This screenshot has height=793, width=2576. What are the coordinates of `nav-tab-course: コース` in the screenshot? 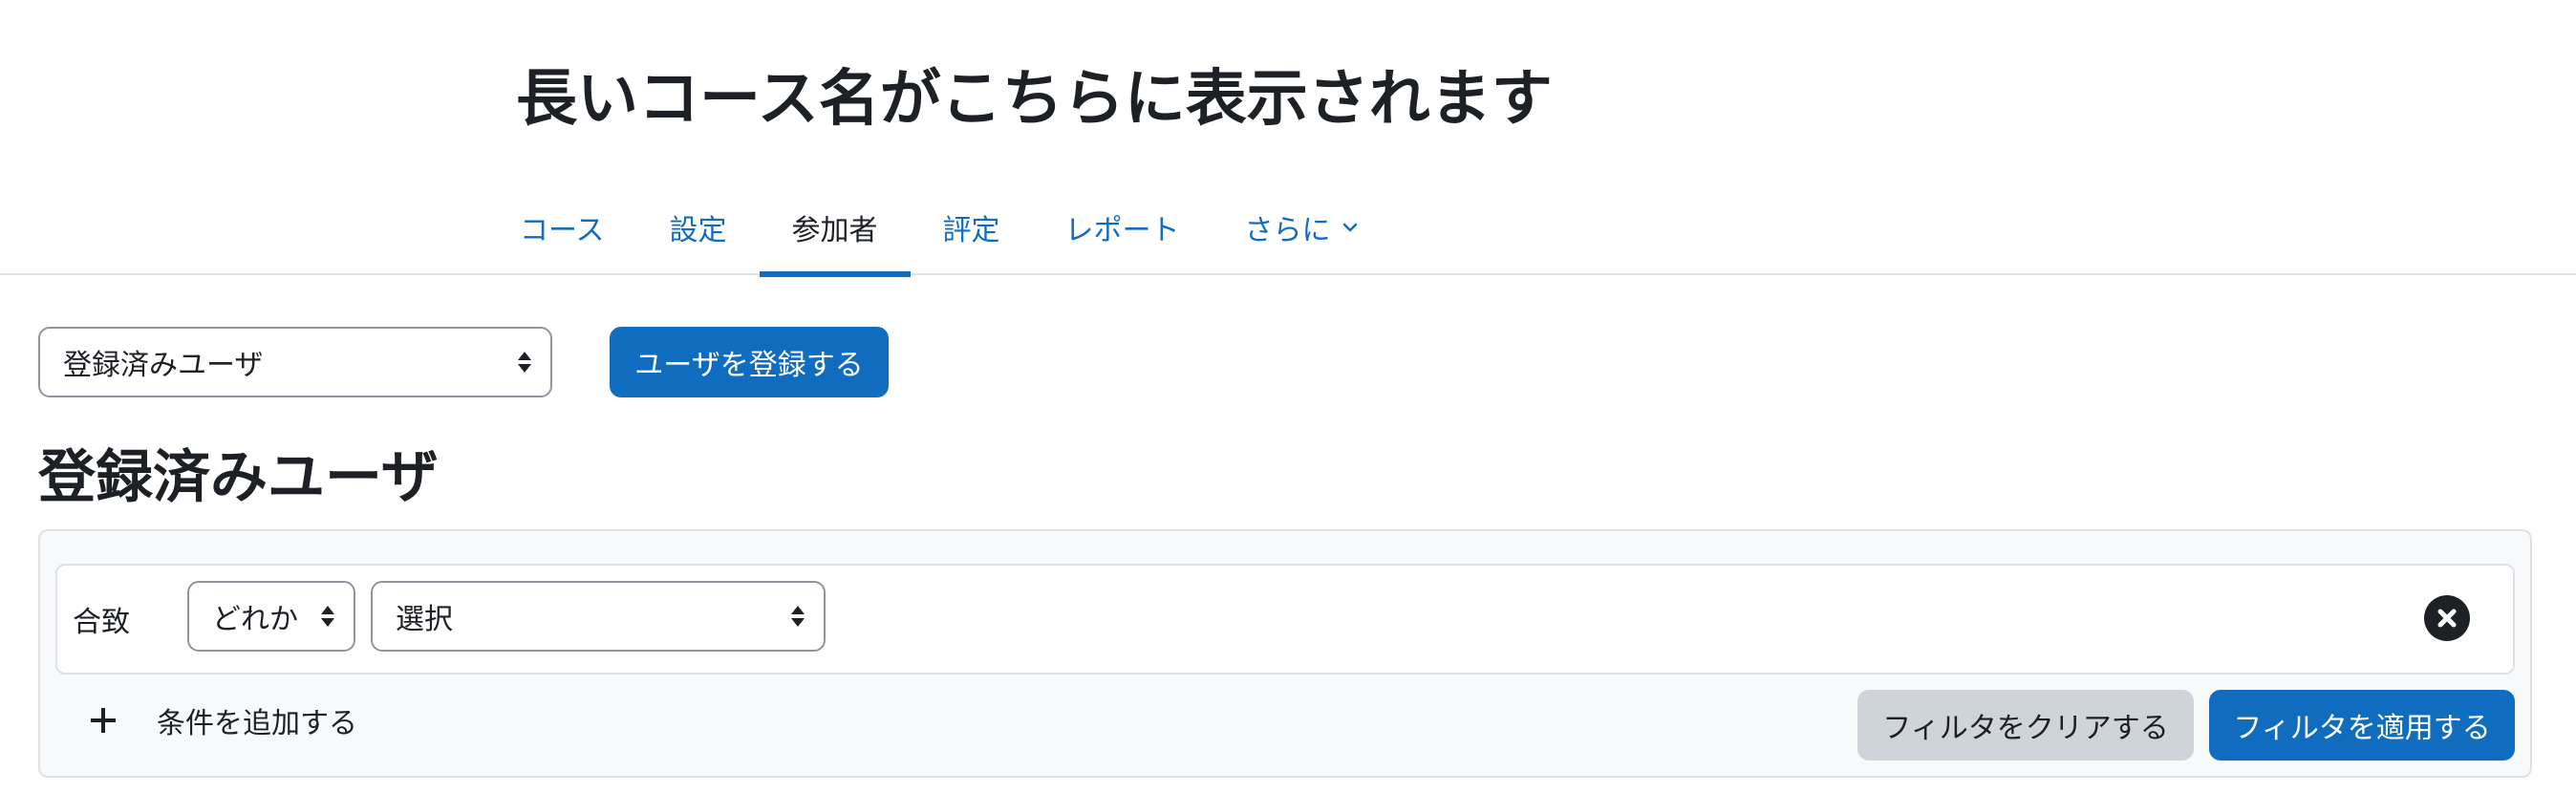 It's located at (562, 227).